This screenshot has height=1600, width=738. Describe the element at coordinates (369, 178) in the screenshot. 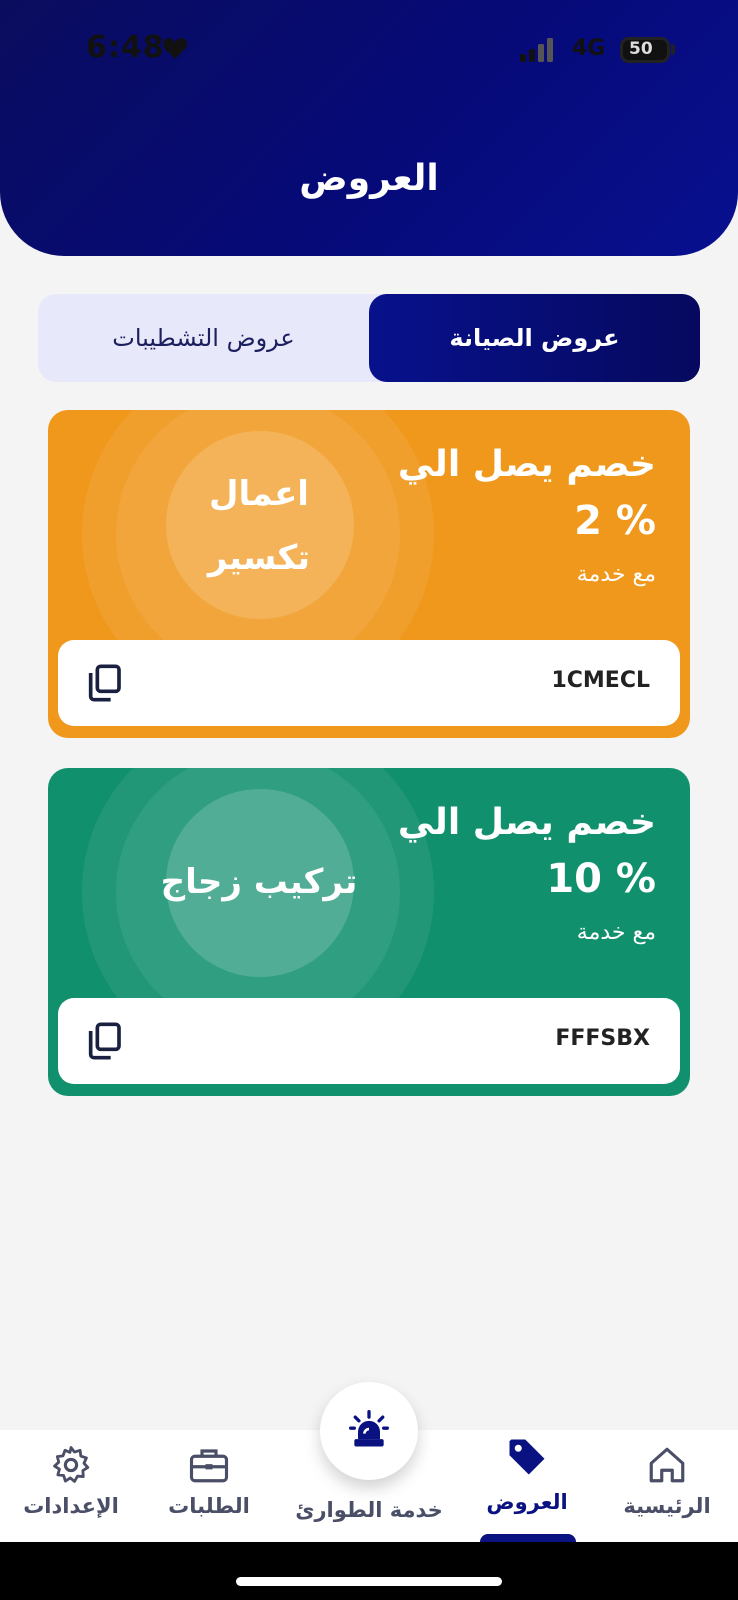

I see `page-title: العروض` at that location.